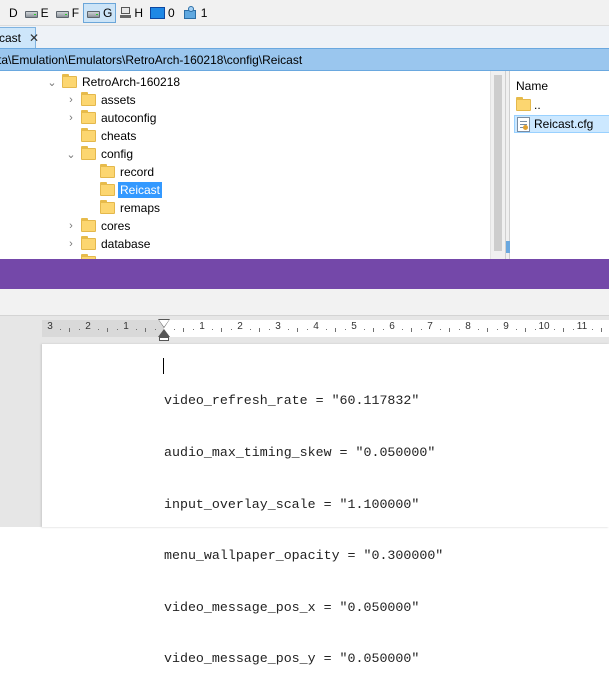 This screenshot has width=609, height=685. I want to click on indent-marker, so click(164, 330).